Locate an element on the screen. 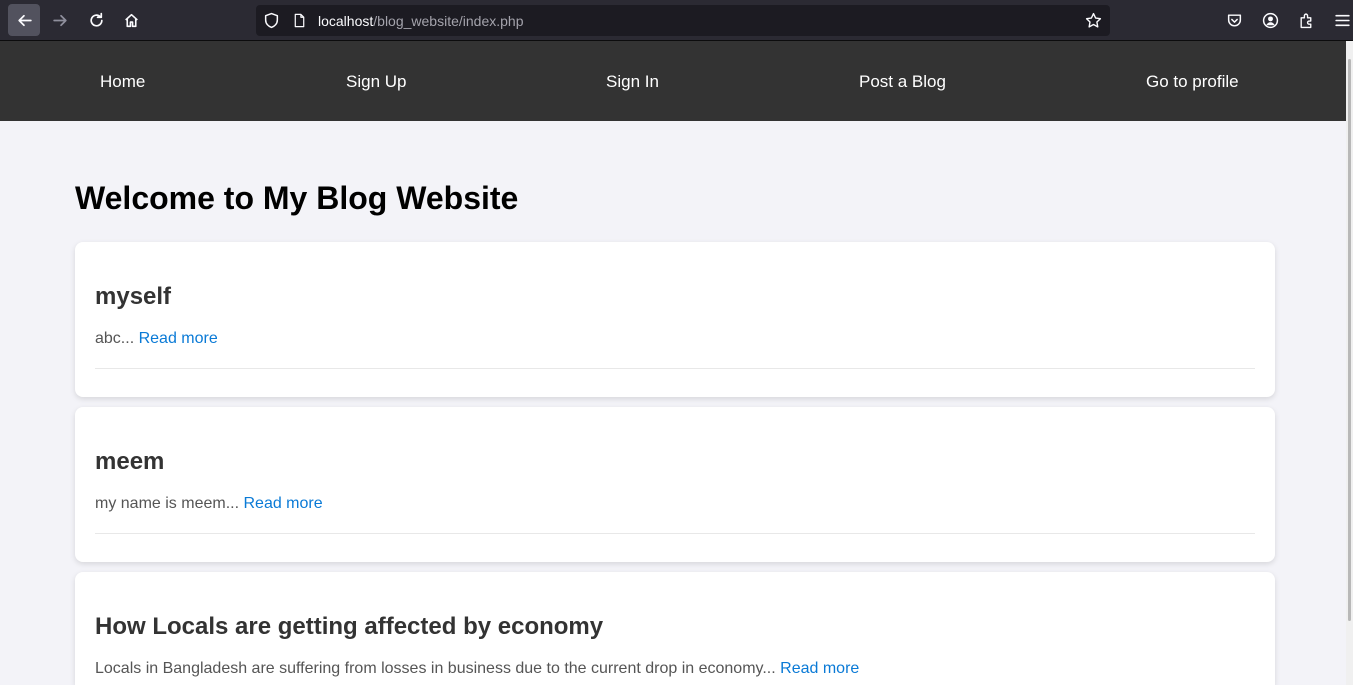 This screenshot has height=685, width=1353. menu-icon is located at coordinates (1342, 20).